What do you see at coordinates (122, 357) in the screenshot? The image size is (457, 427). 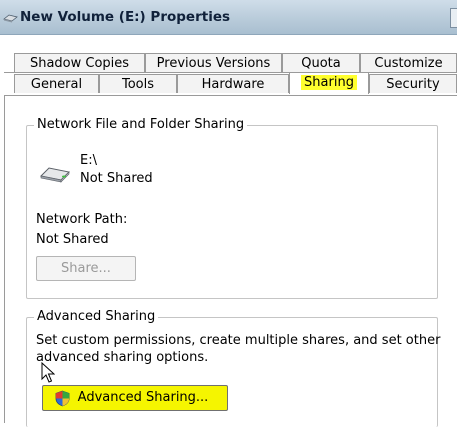 I see `advanced-description-line2: advanced sharing options.` at bounding box center [122, 357].